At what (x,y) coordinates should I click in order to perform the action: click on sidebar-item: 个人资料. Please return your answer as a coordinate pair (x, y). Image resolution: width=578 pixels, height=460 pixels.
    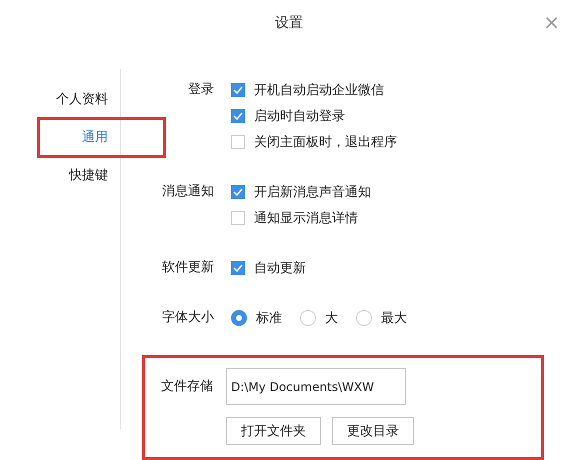
    Looking at the image, I should click on (82, 100).